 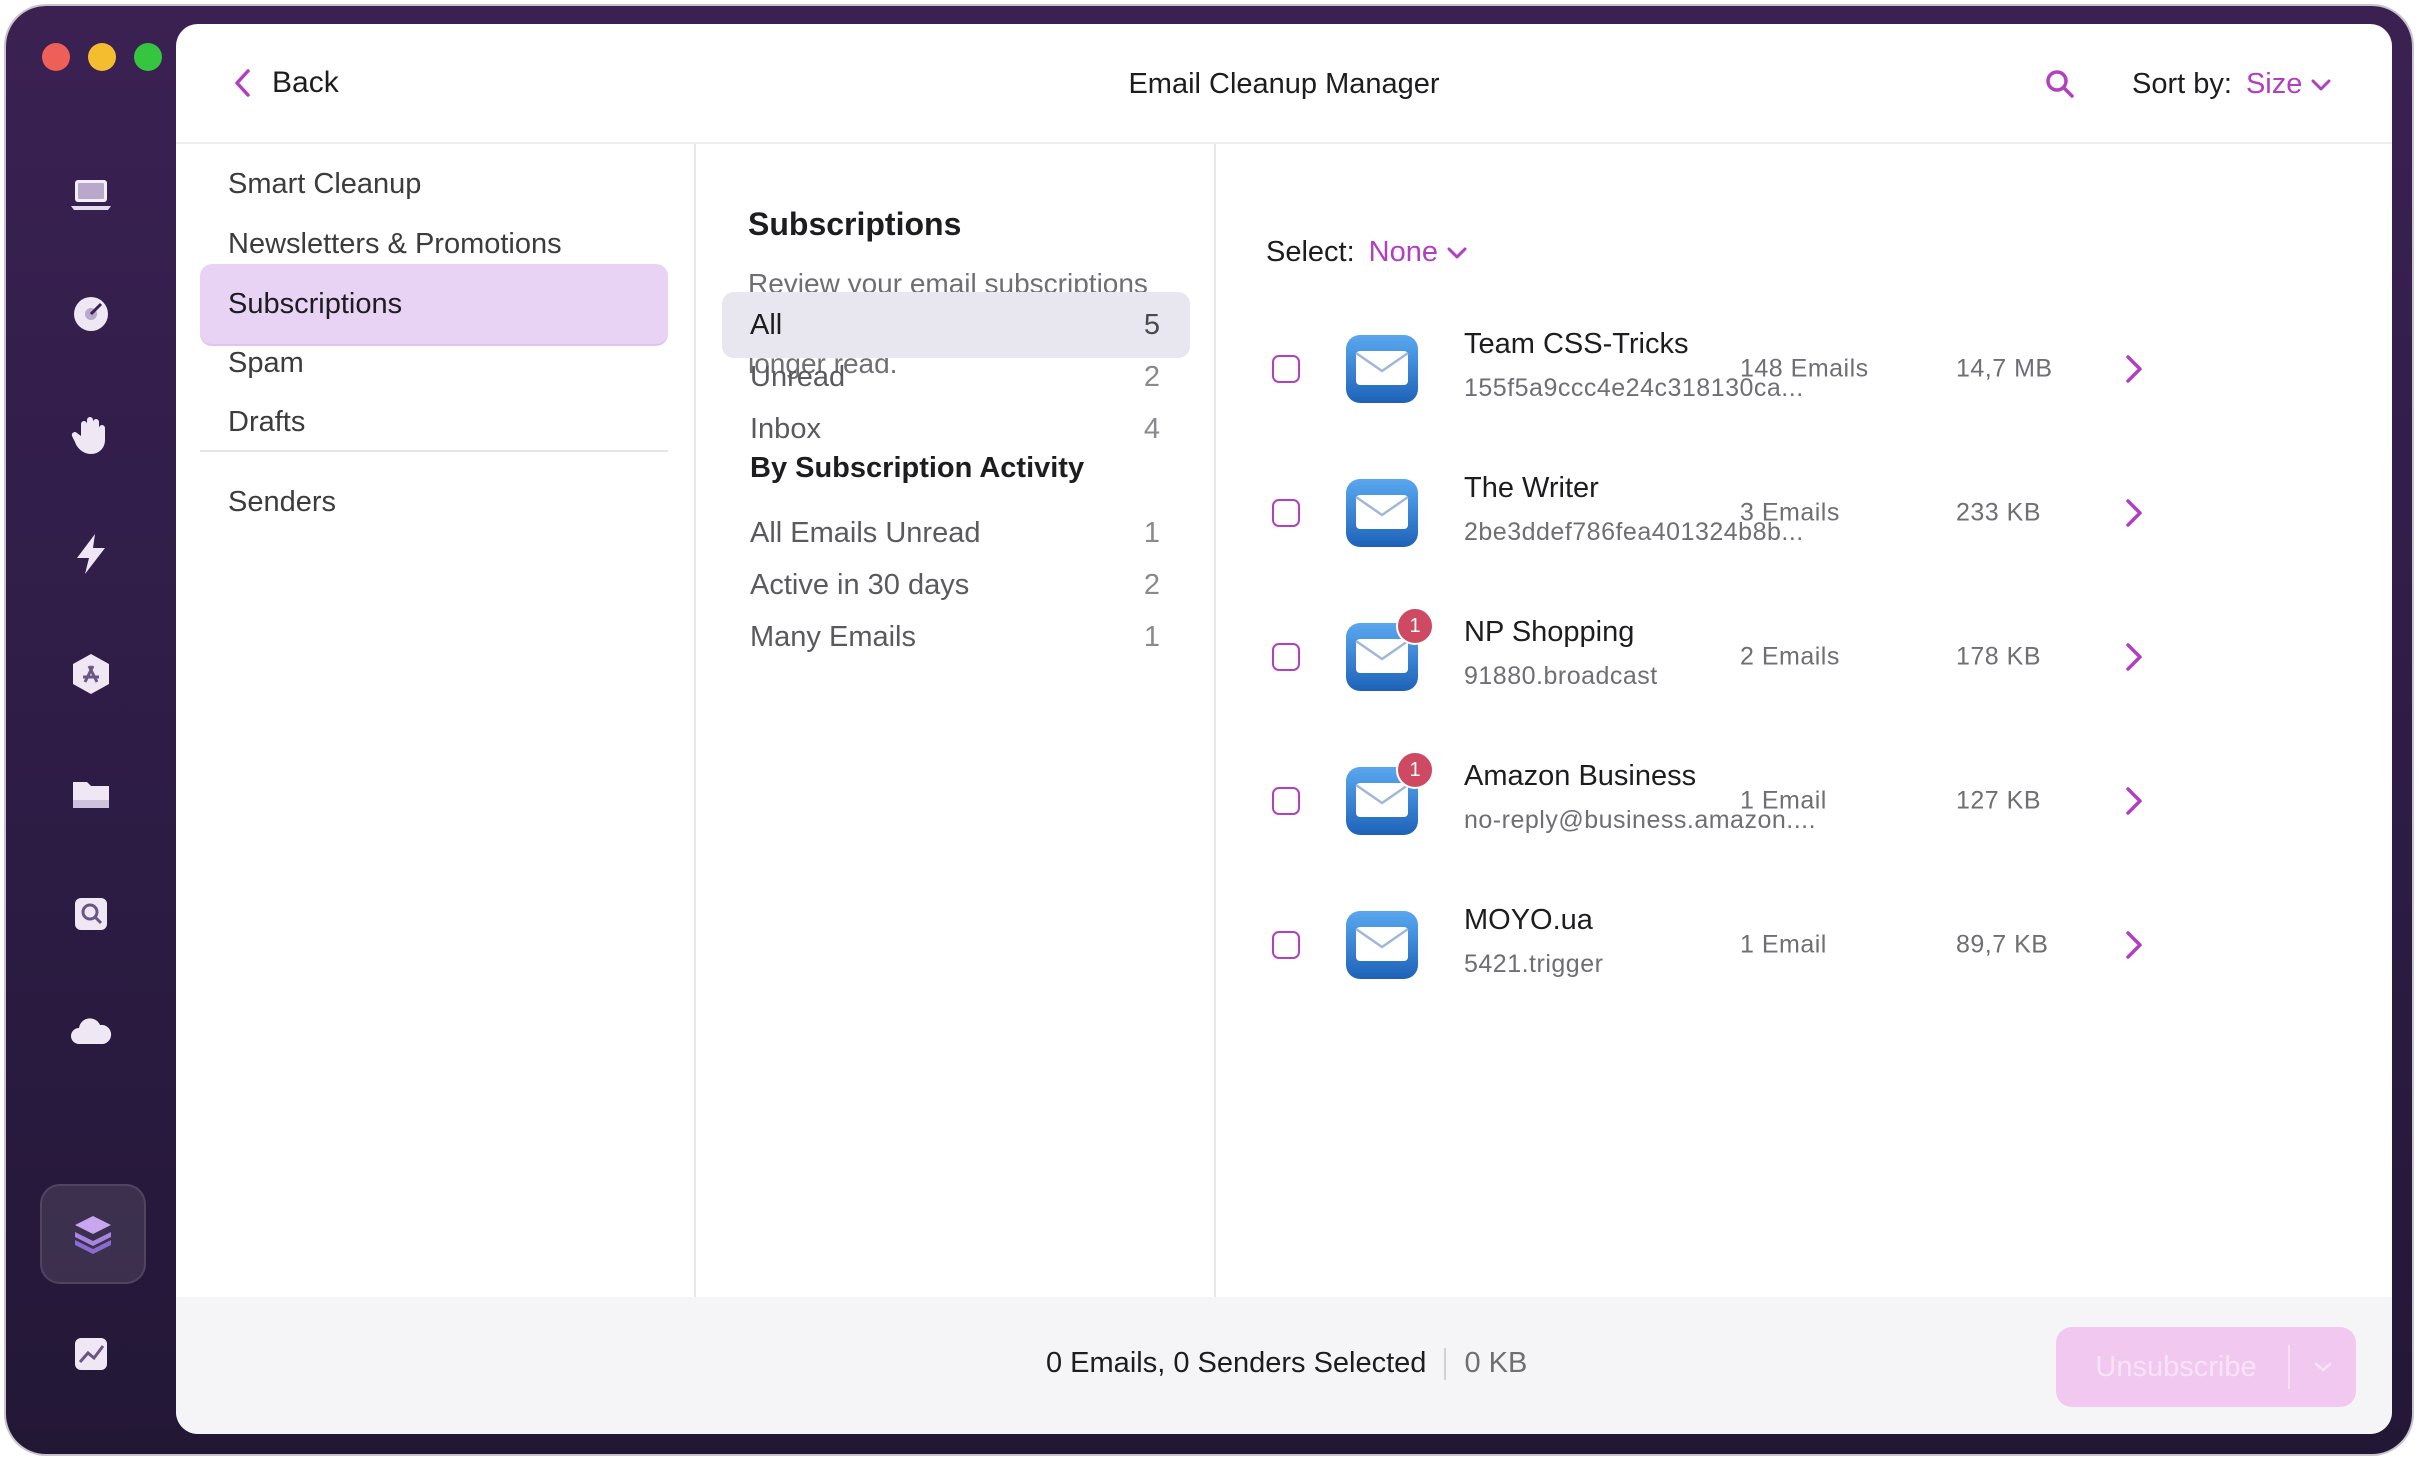 What do you see at coordinates (91, 434) in the screenshot?
I see `hand-icon` at bounding box center [91, 434].